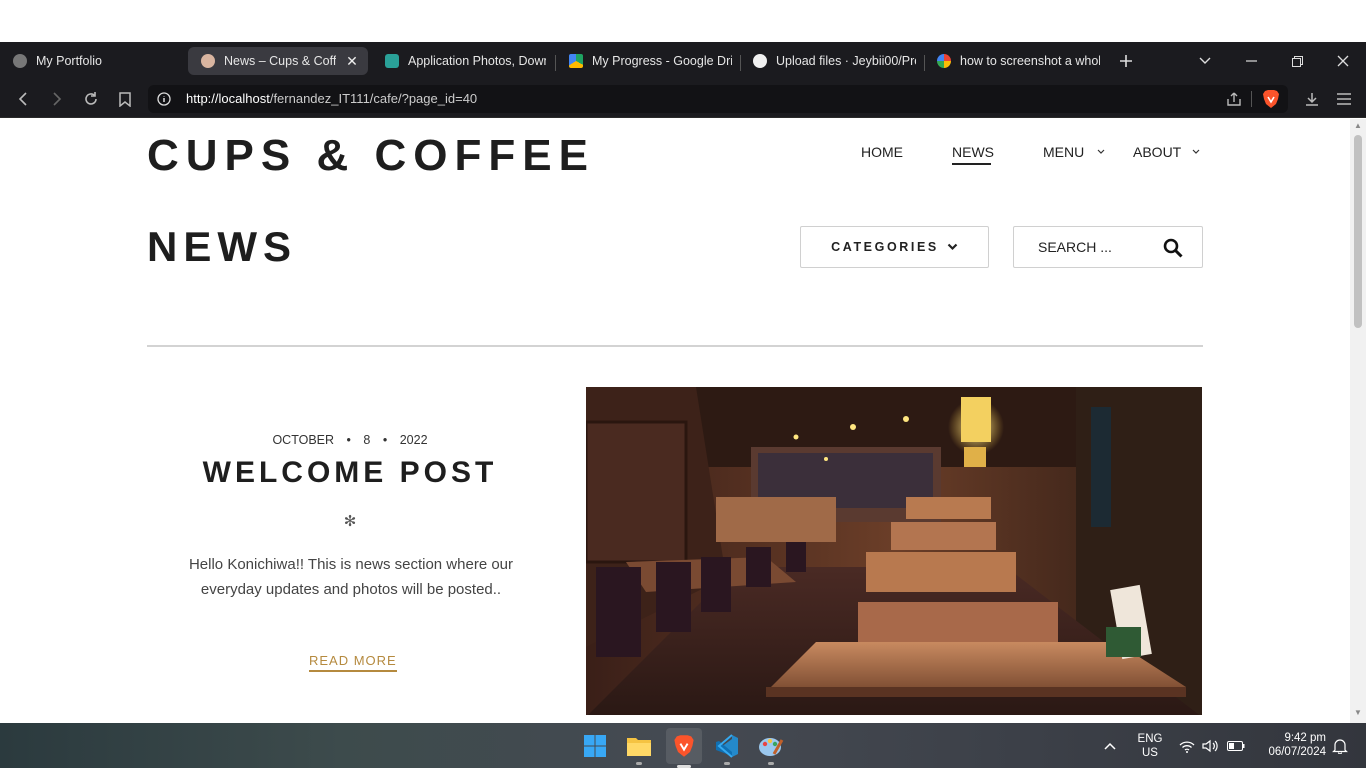 This screenshot has width=1366, height=768. Describe the element at coordinates (350, 473) in the screenshot. I see `post-title: WELCOME POST` at that location.